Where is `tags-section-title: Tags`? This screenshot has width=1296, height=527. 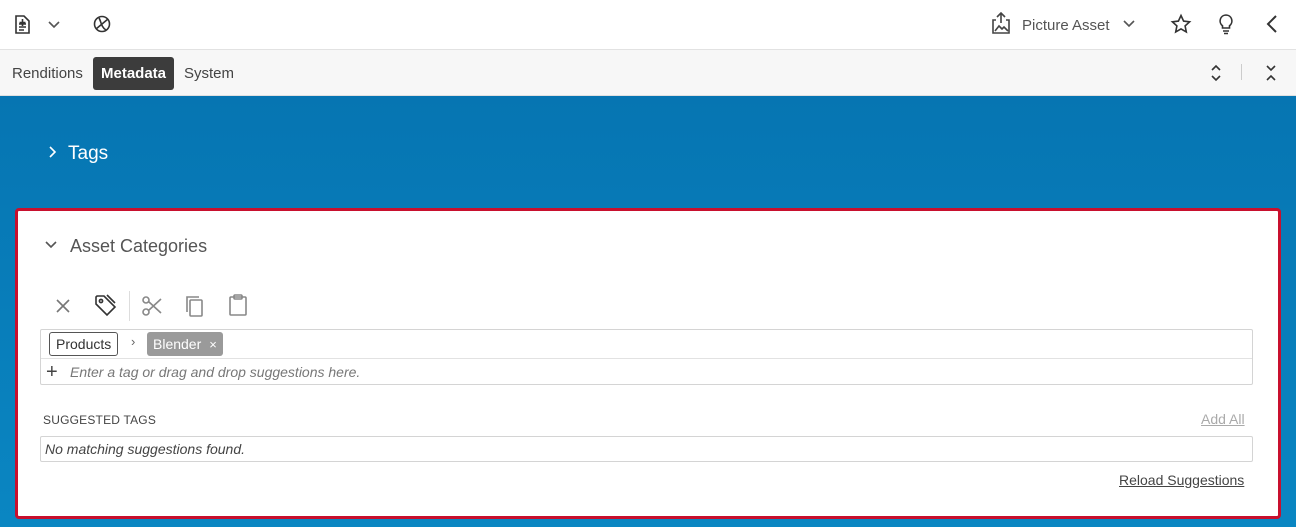
tags-section-title: Tags is located at coordinates (88, 153).